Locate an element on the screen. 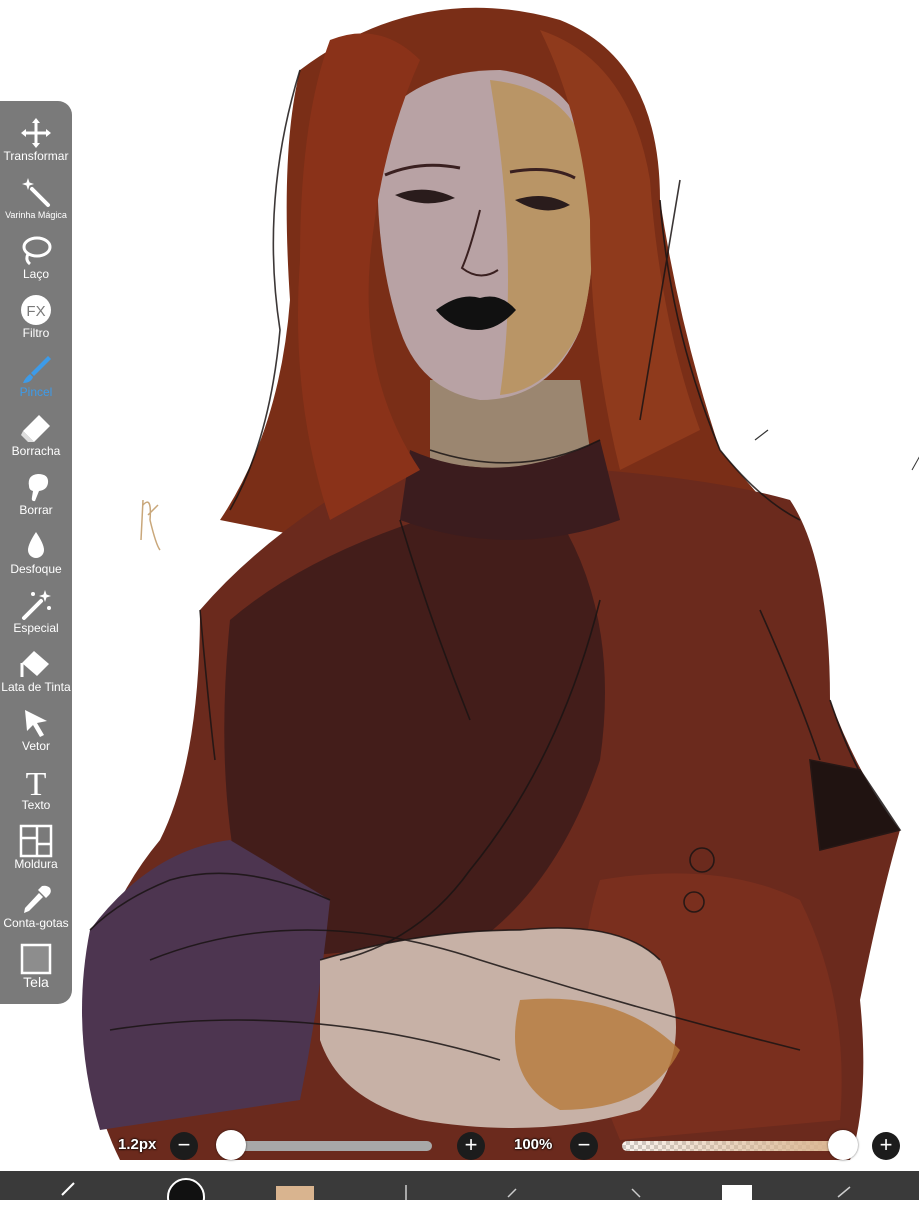 This screenshot has width=919, height=1205. tool-transformar: Transformar is located at coordinates (36, 143).